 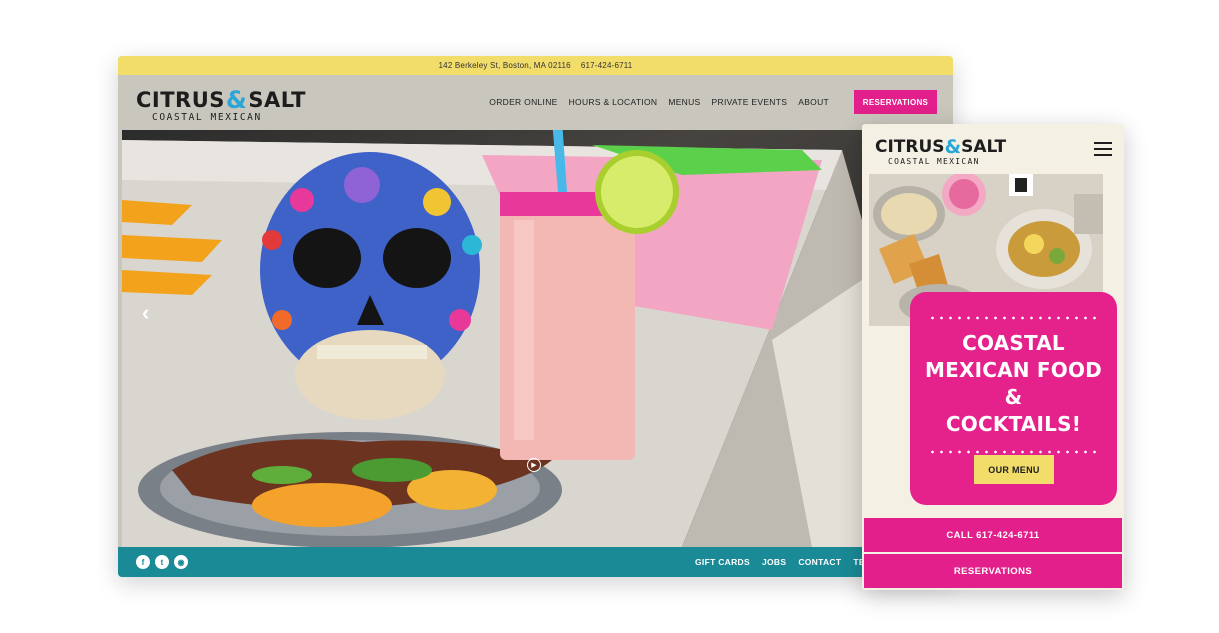 I want to click on mobile-brand-name-left: CITRUS, so click(x=910, y=147).